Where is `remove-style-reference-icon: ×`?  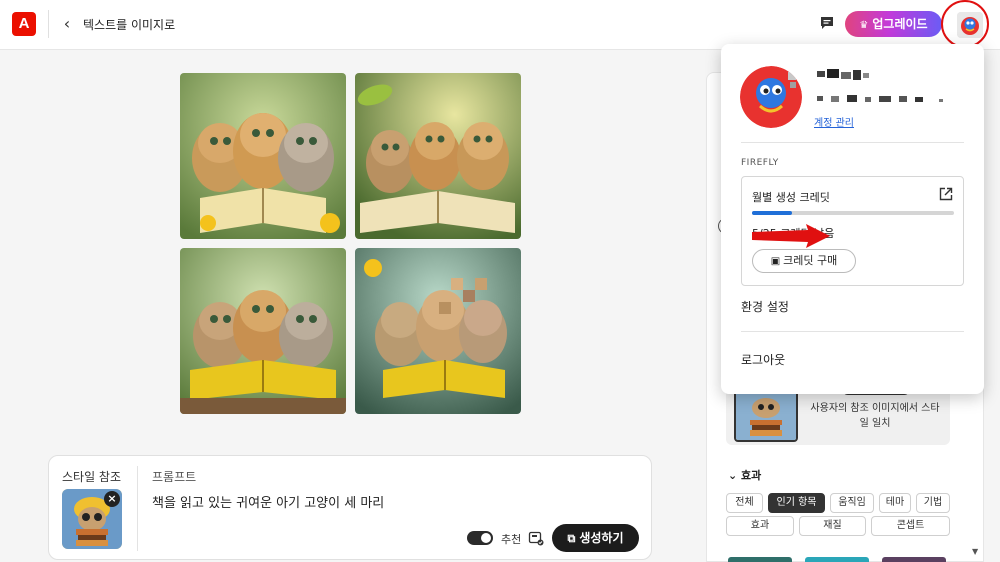
remove-style-reference-icon: × is located at coordinates (112, 499).